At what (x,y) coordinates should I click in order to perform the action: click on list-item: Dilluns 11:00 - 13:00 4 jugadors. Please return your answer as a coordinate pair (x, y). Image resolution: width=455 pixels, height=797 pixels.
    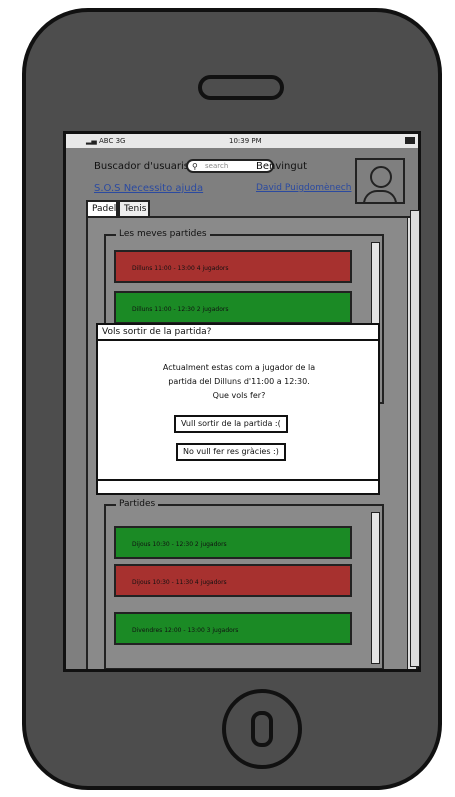
    Looking at the image, I should click on (233, 266).